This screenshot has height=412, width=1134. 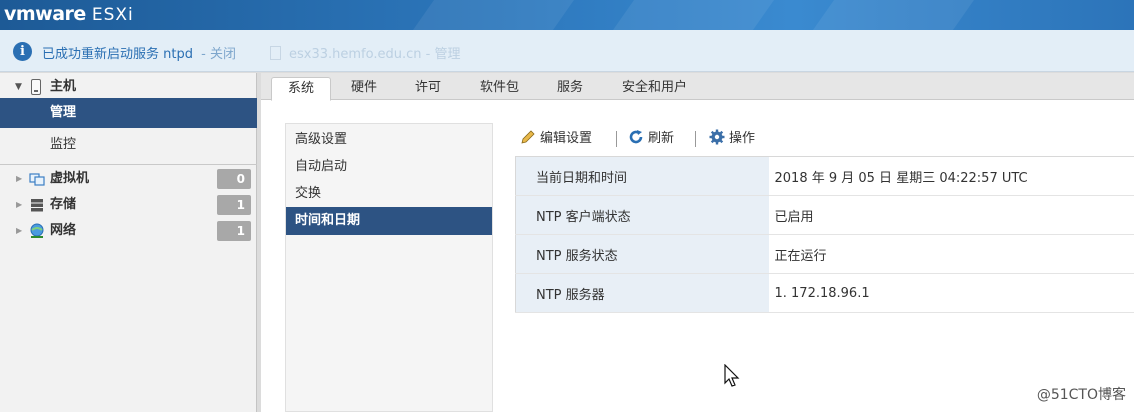 I want to click on property-value: 已启用, so click(x=951, y=215).